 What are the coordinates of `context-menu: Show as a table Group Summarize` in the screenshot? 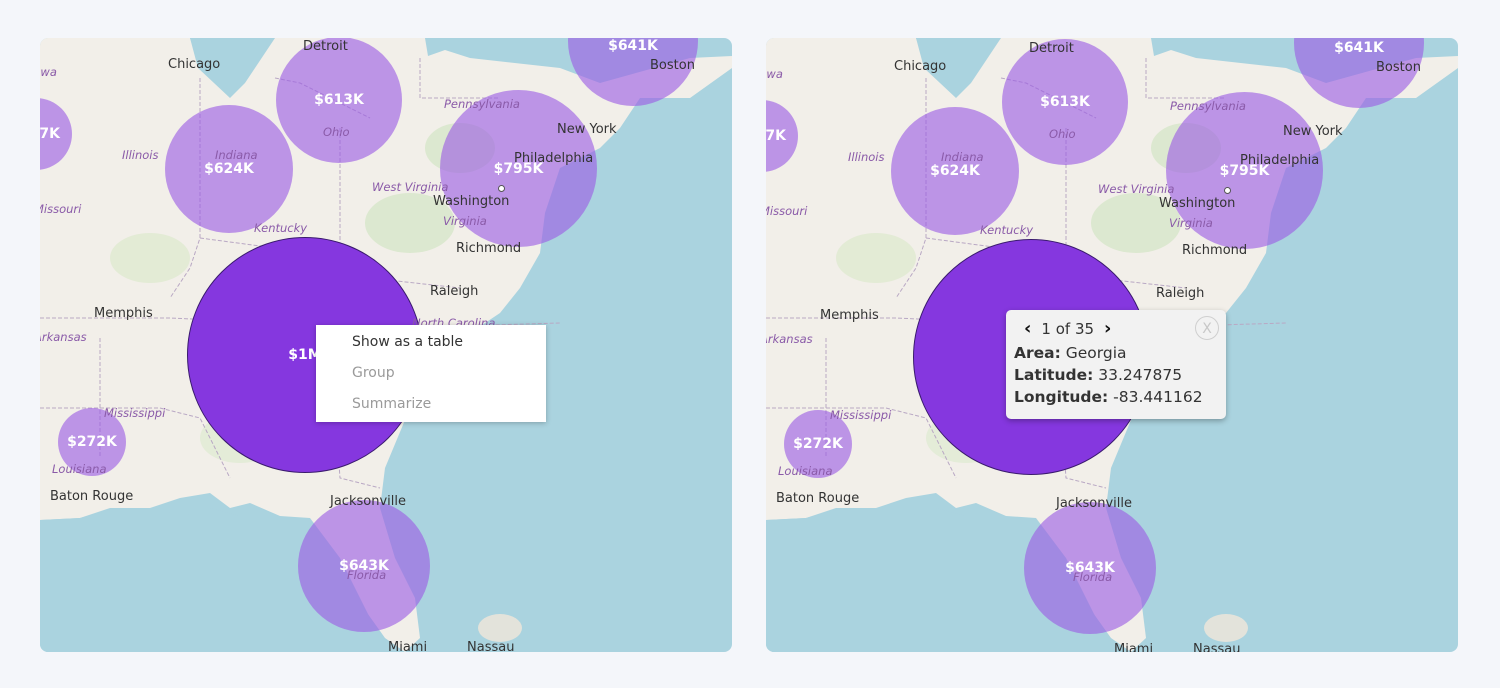 It's located at (431, 373).